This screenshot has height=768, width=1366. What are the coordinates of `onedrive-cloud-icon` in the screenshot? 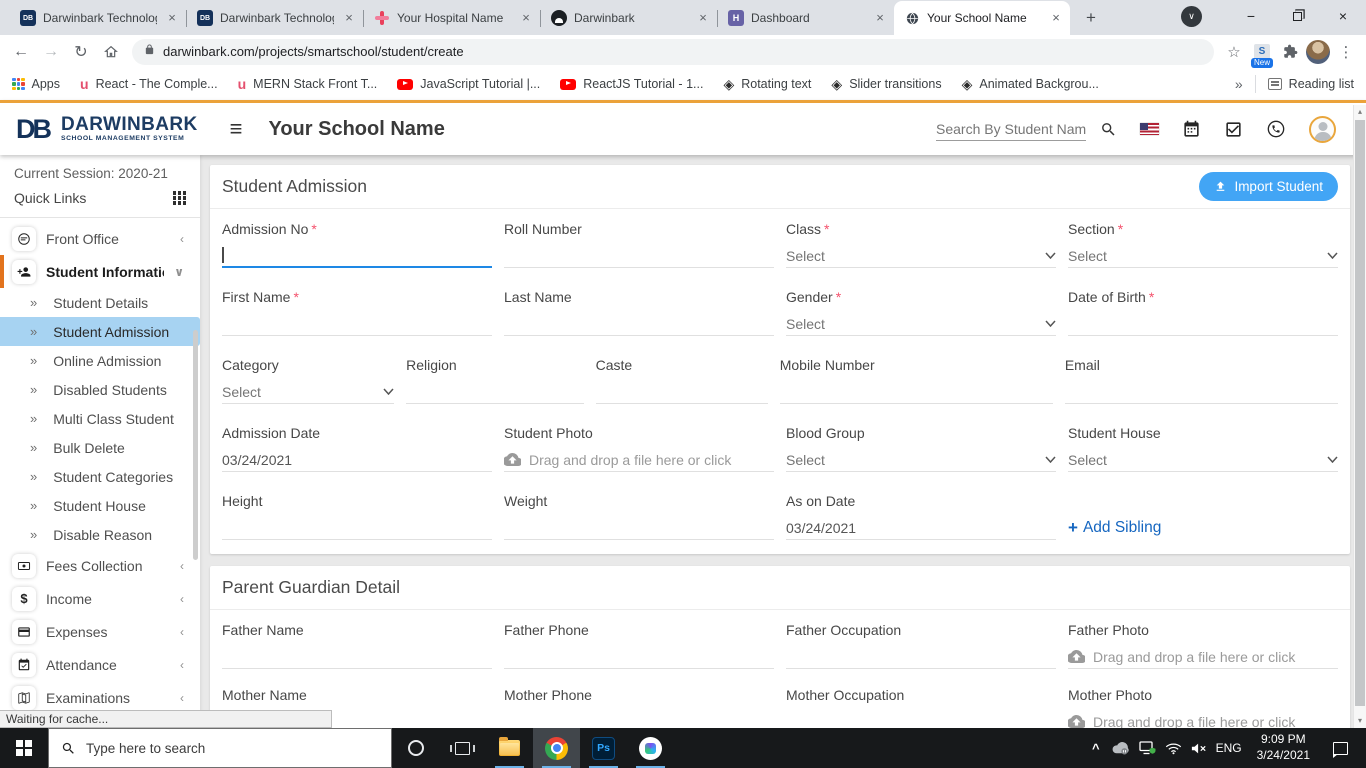 It's located at (1120, 748).